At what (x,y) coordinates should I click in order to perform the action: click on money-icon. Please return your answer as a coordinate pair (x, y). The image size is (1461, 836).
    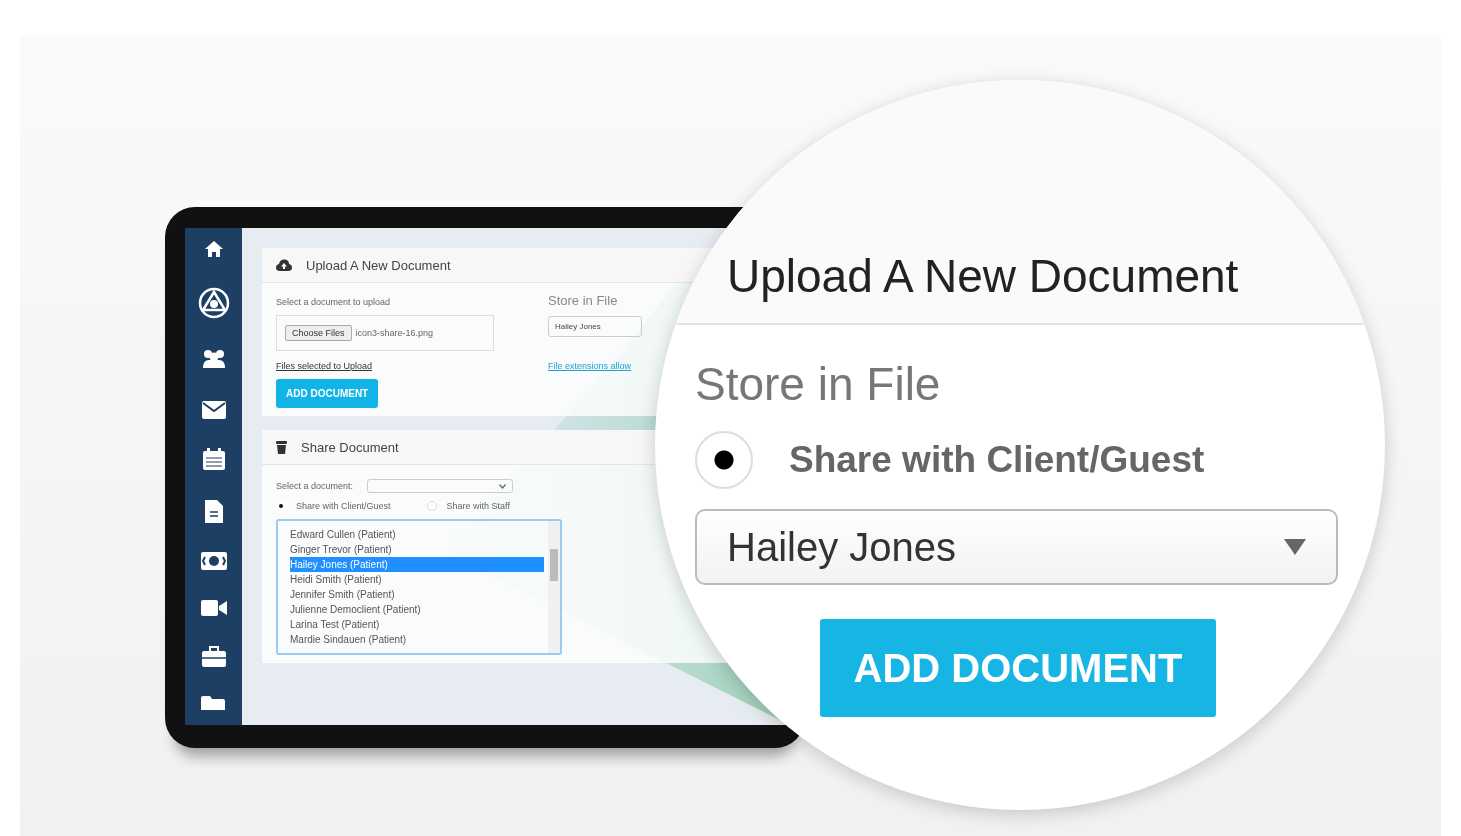
    Looking at the image, I should click on (213, 560).